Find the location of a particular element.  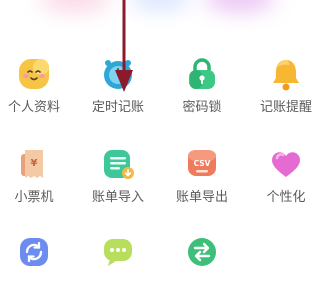

feature-bill-import: 账单导入 is located at coordinates (118, 182).